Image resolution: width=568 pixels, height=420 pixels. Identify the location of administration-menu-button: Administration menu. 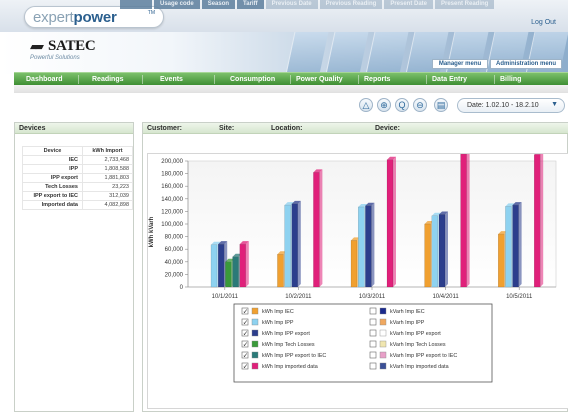
(526, 64).